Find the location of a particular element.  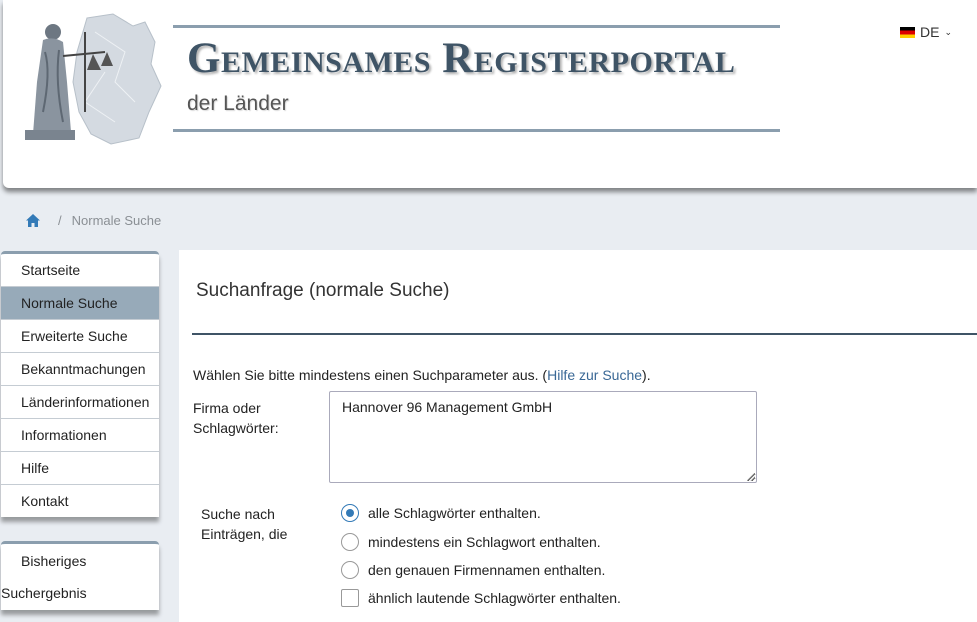

site-title: Gemeinsames Registerportal is located at coordinates (461, 58).